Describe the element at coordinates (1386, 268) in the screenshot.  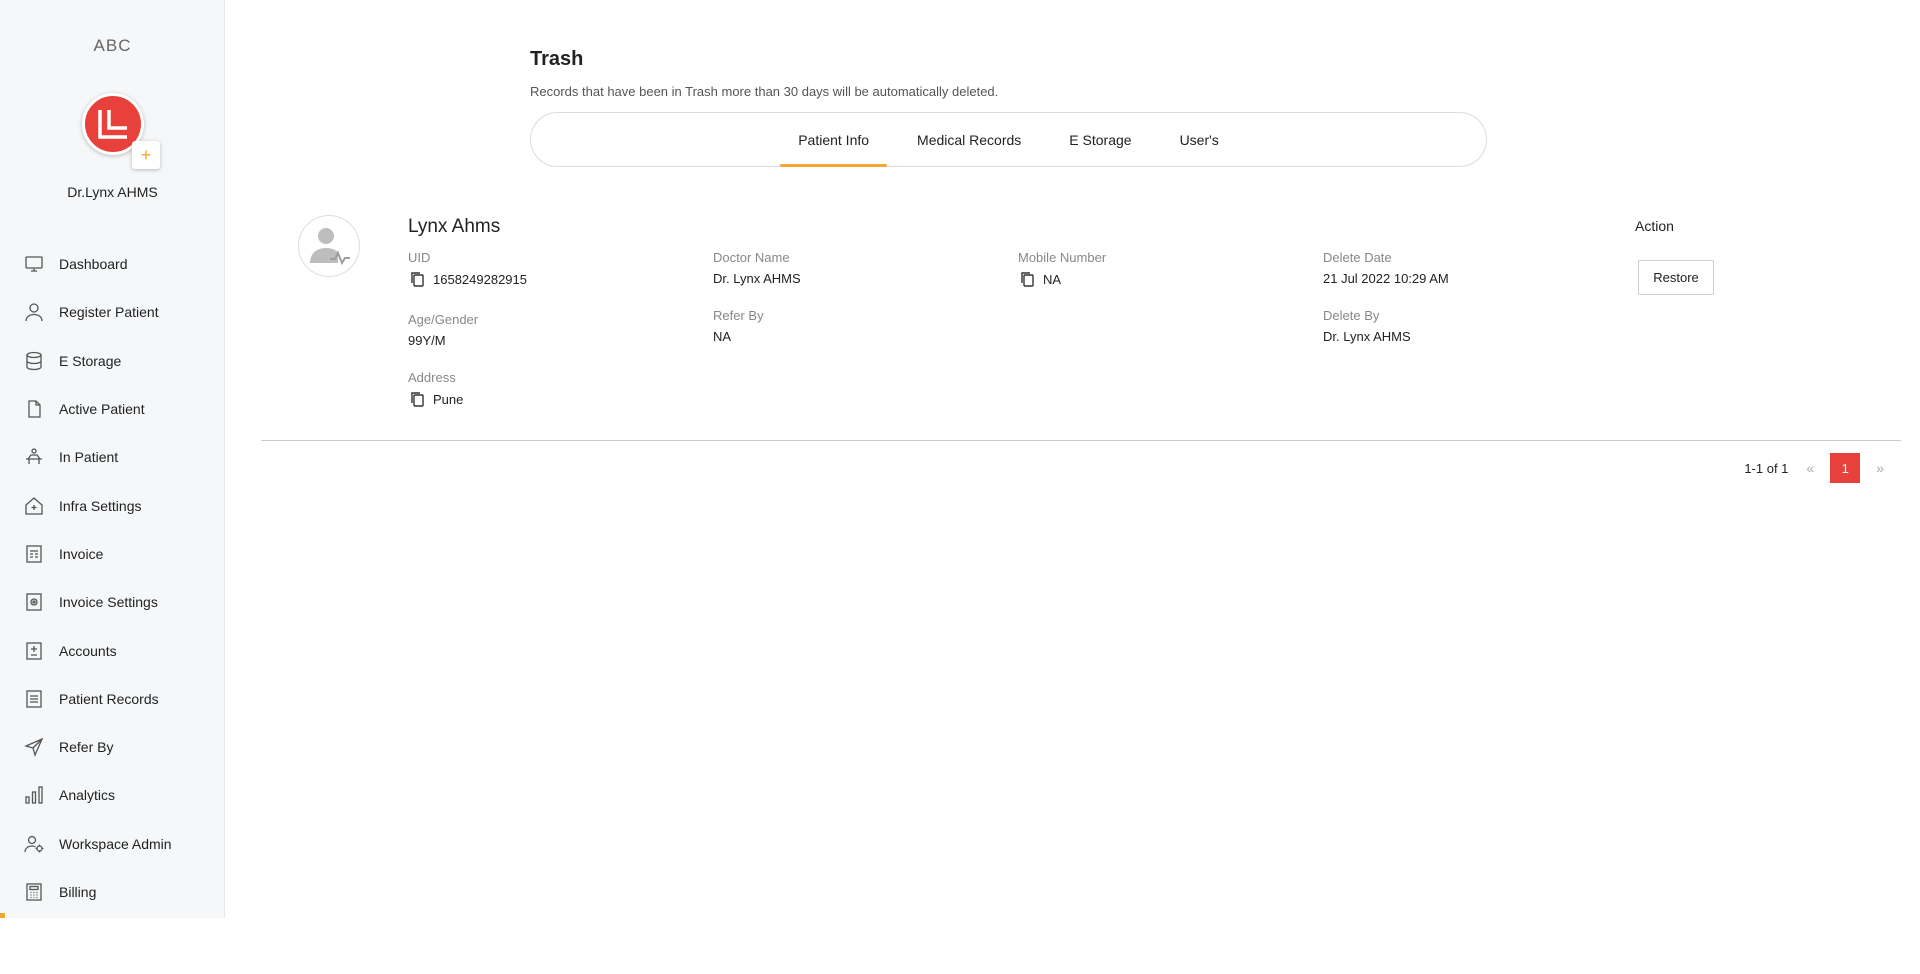
I see `delete-date-field: Delete Date 21 Jul 2022 10:29 AM` at that location.